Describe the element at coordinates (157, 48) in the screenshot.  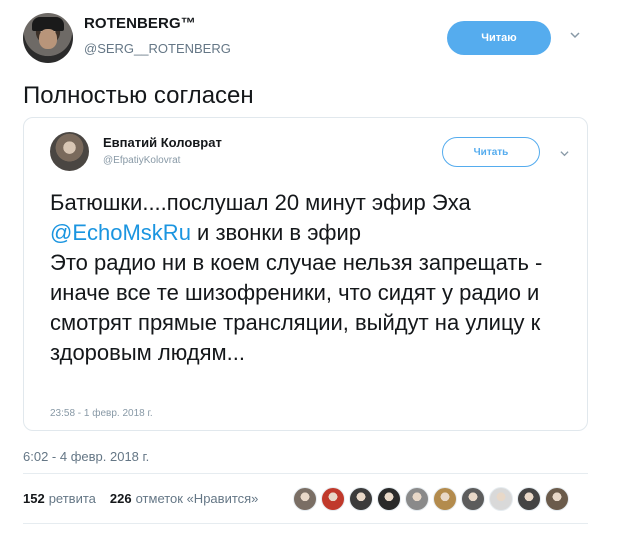
I see `author-handle: @SERG__ROTENBERG` at that location.